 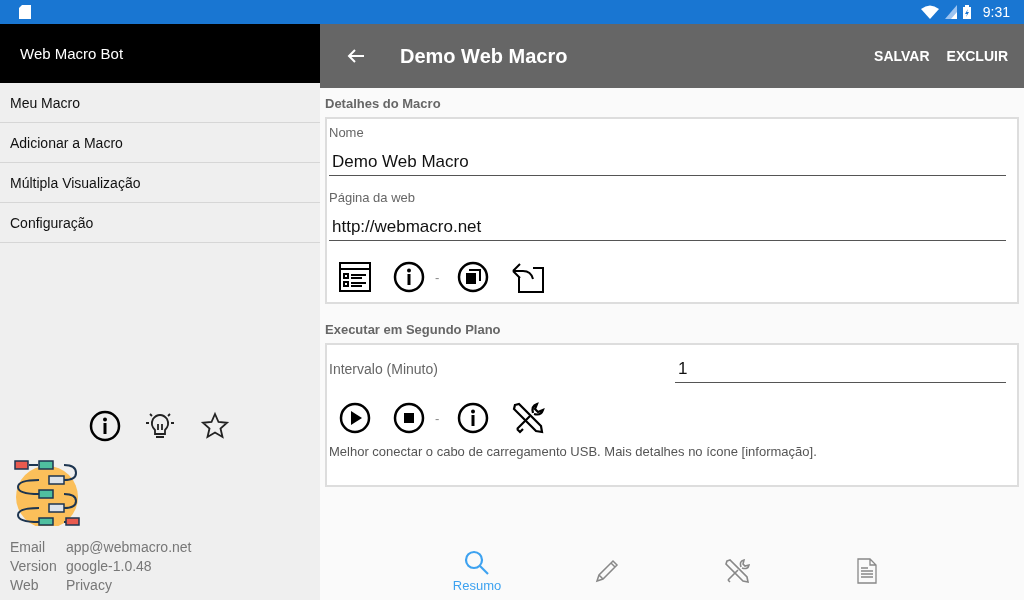 What do you see at coordinates (902, 56) in the screenshot?
I see `toolbar-action-button: SALVAR` at bounding box center [902, 56].